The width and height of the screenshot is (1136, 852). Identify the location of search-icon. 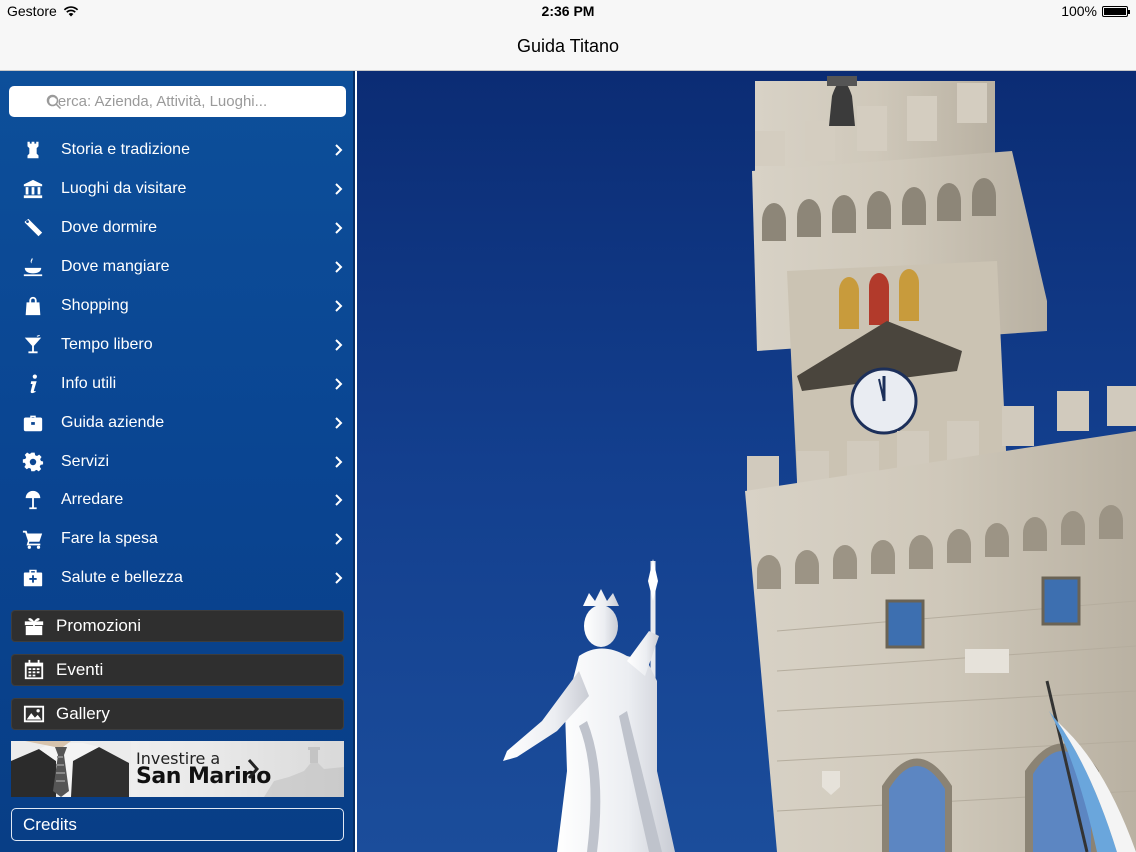
(54, 102).